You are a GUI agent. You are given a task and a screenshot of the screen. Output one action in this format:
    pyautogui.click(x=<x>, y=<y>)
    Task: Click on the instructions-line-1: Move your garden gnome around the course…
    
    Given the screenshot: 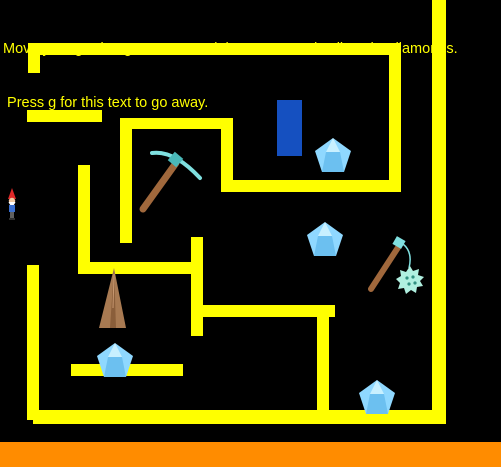 What is the action you would take?
    pyautogui.click(x=230, y=49)
    